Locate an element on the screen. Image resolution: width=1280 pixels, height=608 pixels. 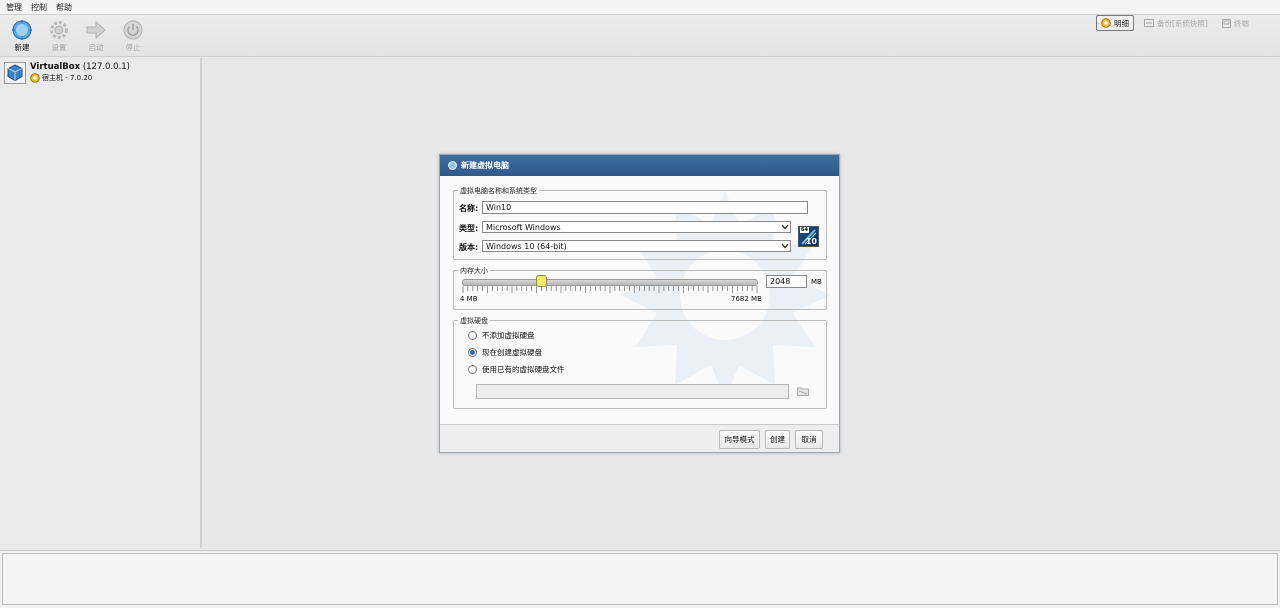
settings-label: 设置 is located at coordinates (59, 47).